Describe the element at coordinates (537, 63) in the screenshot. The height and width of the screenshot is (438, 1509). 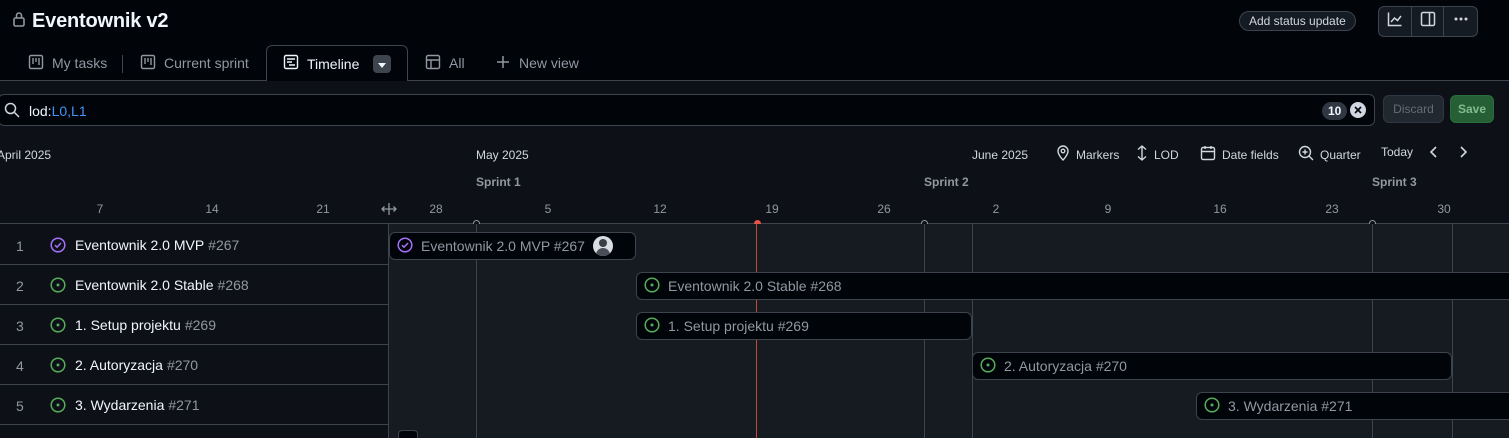
I see `new-view-button: New view` at that location.